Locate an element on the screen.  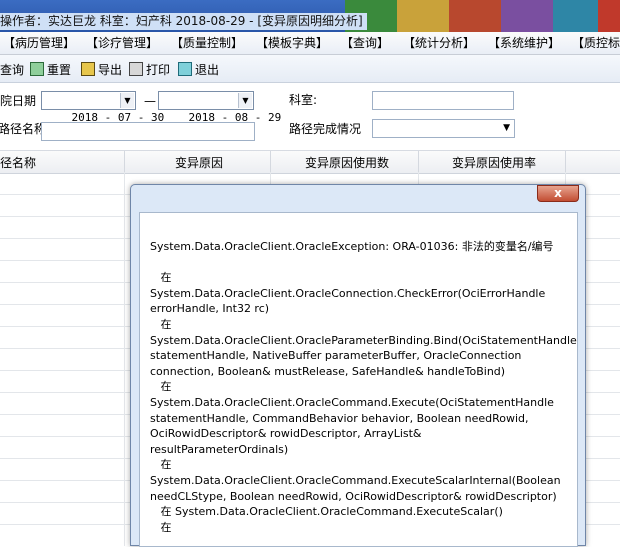
dept-label: 科室: is located at coordinates (303, 100).